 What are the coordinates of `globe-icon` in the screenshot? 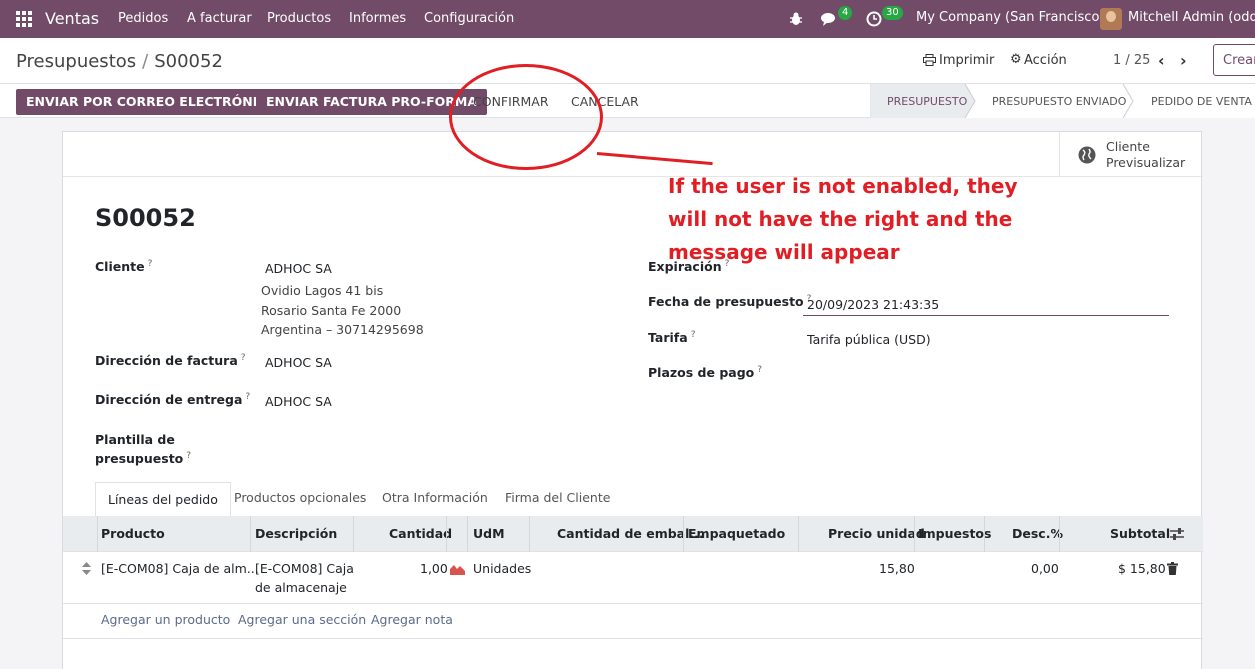 It's located at (1087, 155).